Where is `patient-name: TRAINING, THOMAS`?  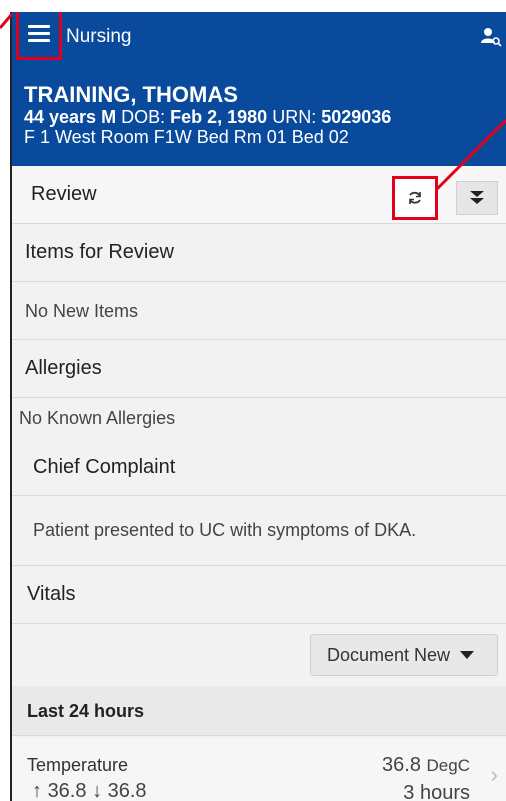
patient-name: TRAINING, THOMAS is located at coordinates (131, 94).